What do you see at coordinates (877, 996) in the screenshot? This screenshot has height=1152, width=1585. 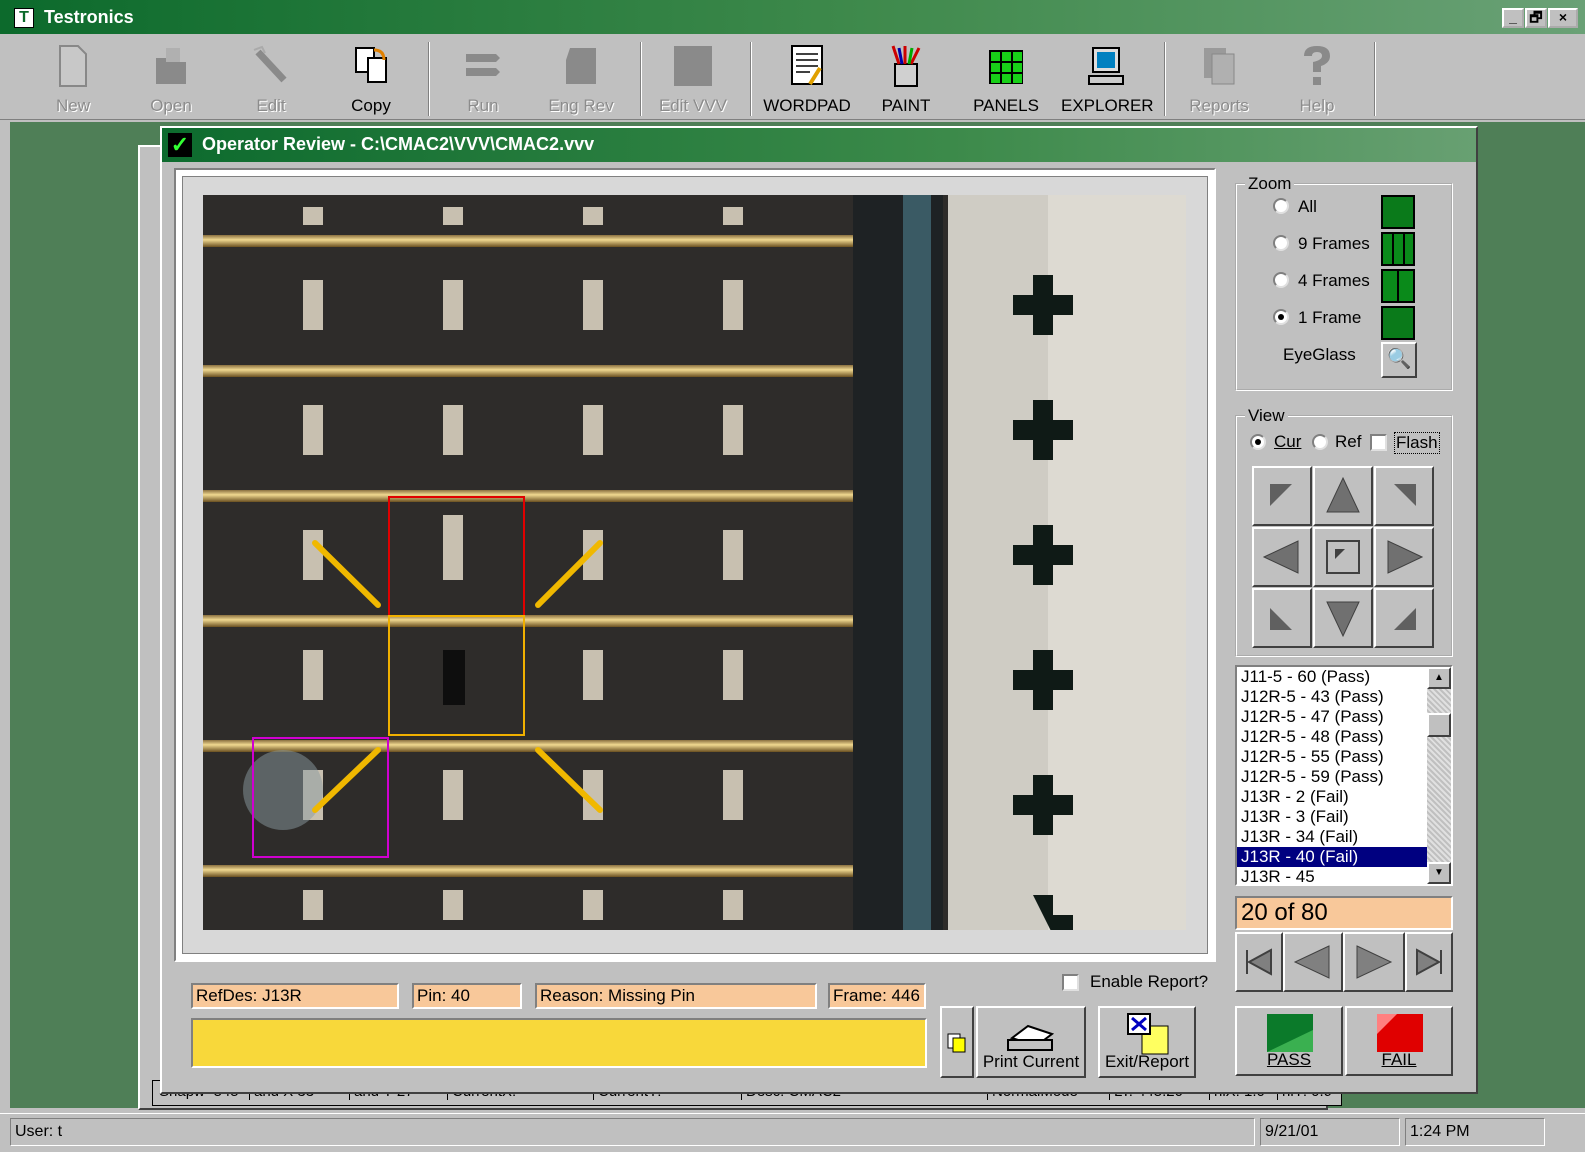 I see `frame-field: Frame: 446` at bounding box center [877, 996].